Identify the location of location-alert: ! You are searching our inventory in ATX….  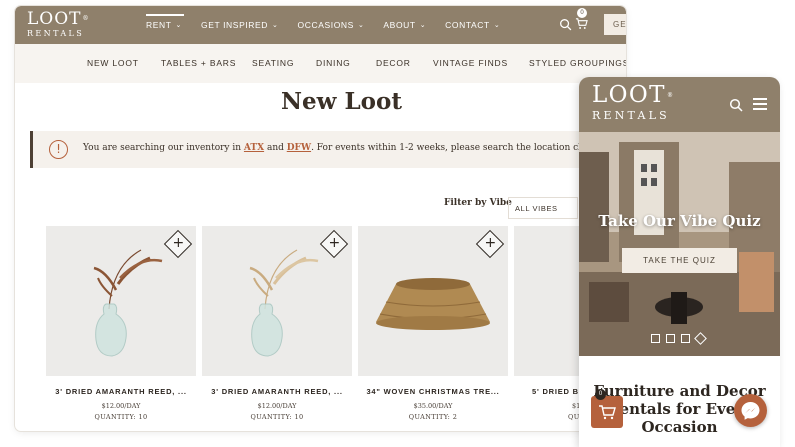
(330, 149).